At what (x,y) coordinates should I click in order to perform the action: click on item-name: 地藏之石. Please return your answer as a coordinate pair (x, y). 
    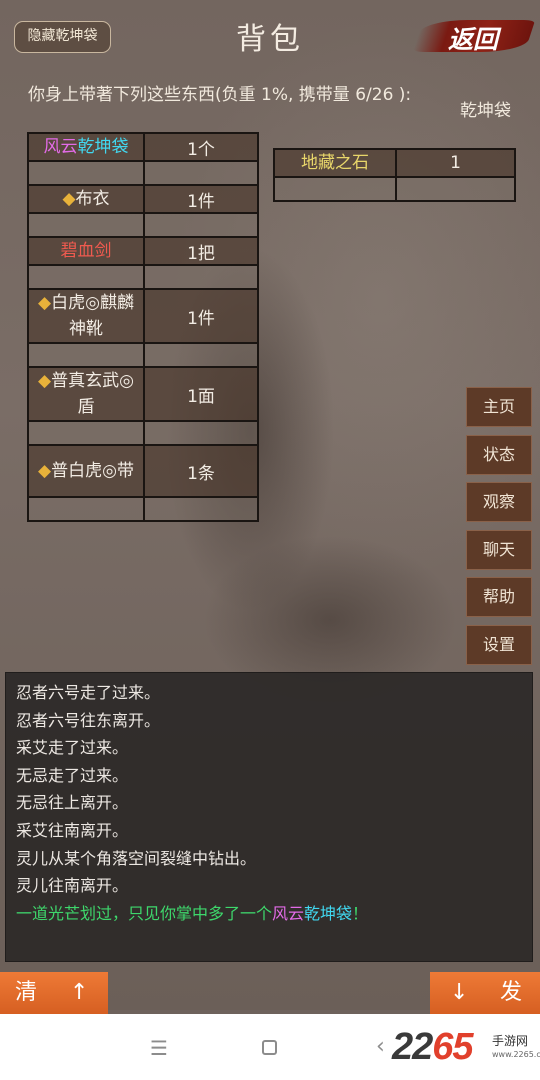
    Looking at the image, I should click on (335, 163).